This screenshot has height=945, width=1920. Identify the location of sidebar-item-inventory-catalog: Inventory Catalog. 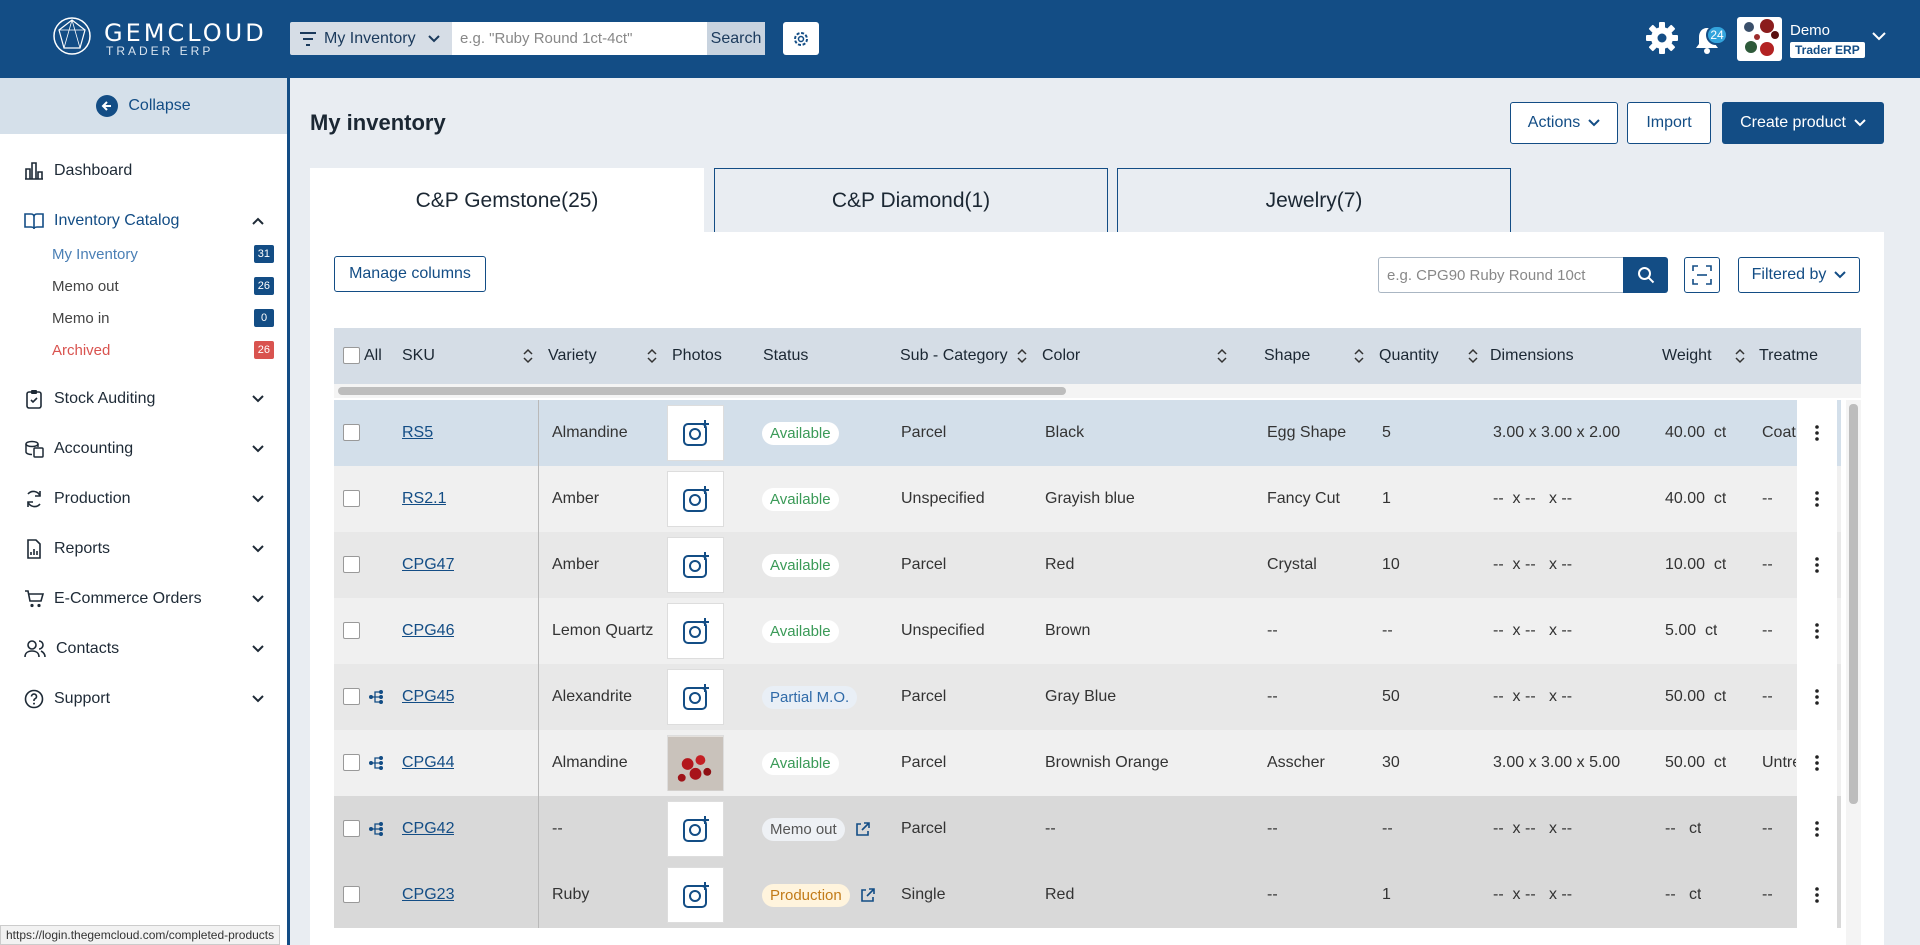
(144, 221).